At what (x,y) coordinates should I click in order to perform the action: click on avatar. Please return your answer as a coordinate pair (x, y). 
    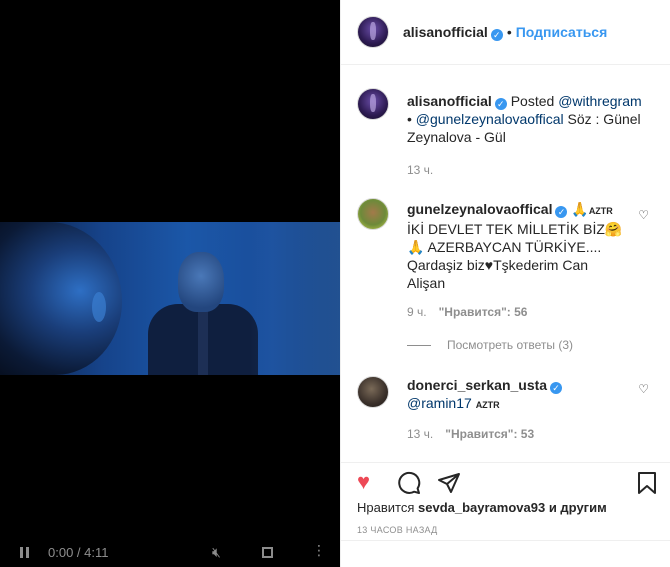
    Looking at the image, I should click on (373, 32).